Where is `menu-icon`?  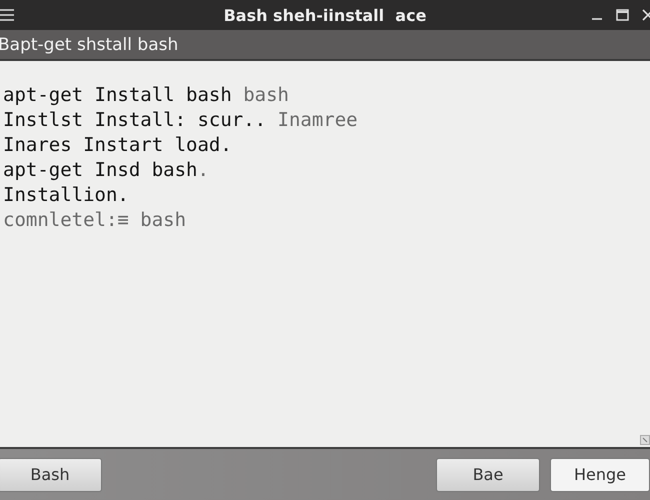
menu-icon is located at coordinates (7, 15).